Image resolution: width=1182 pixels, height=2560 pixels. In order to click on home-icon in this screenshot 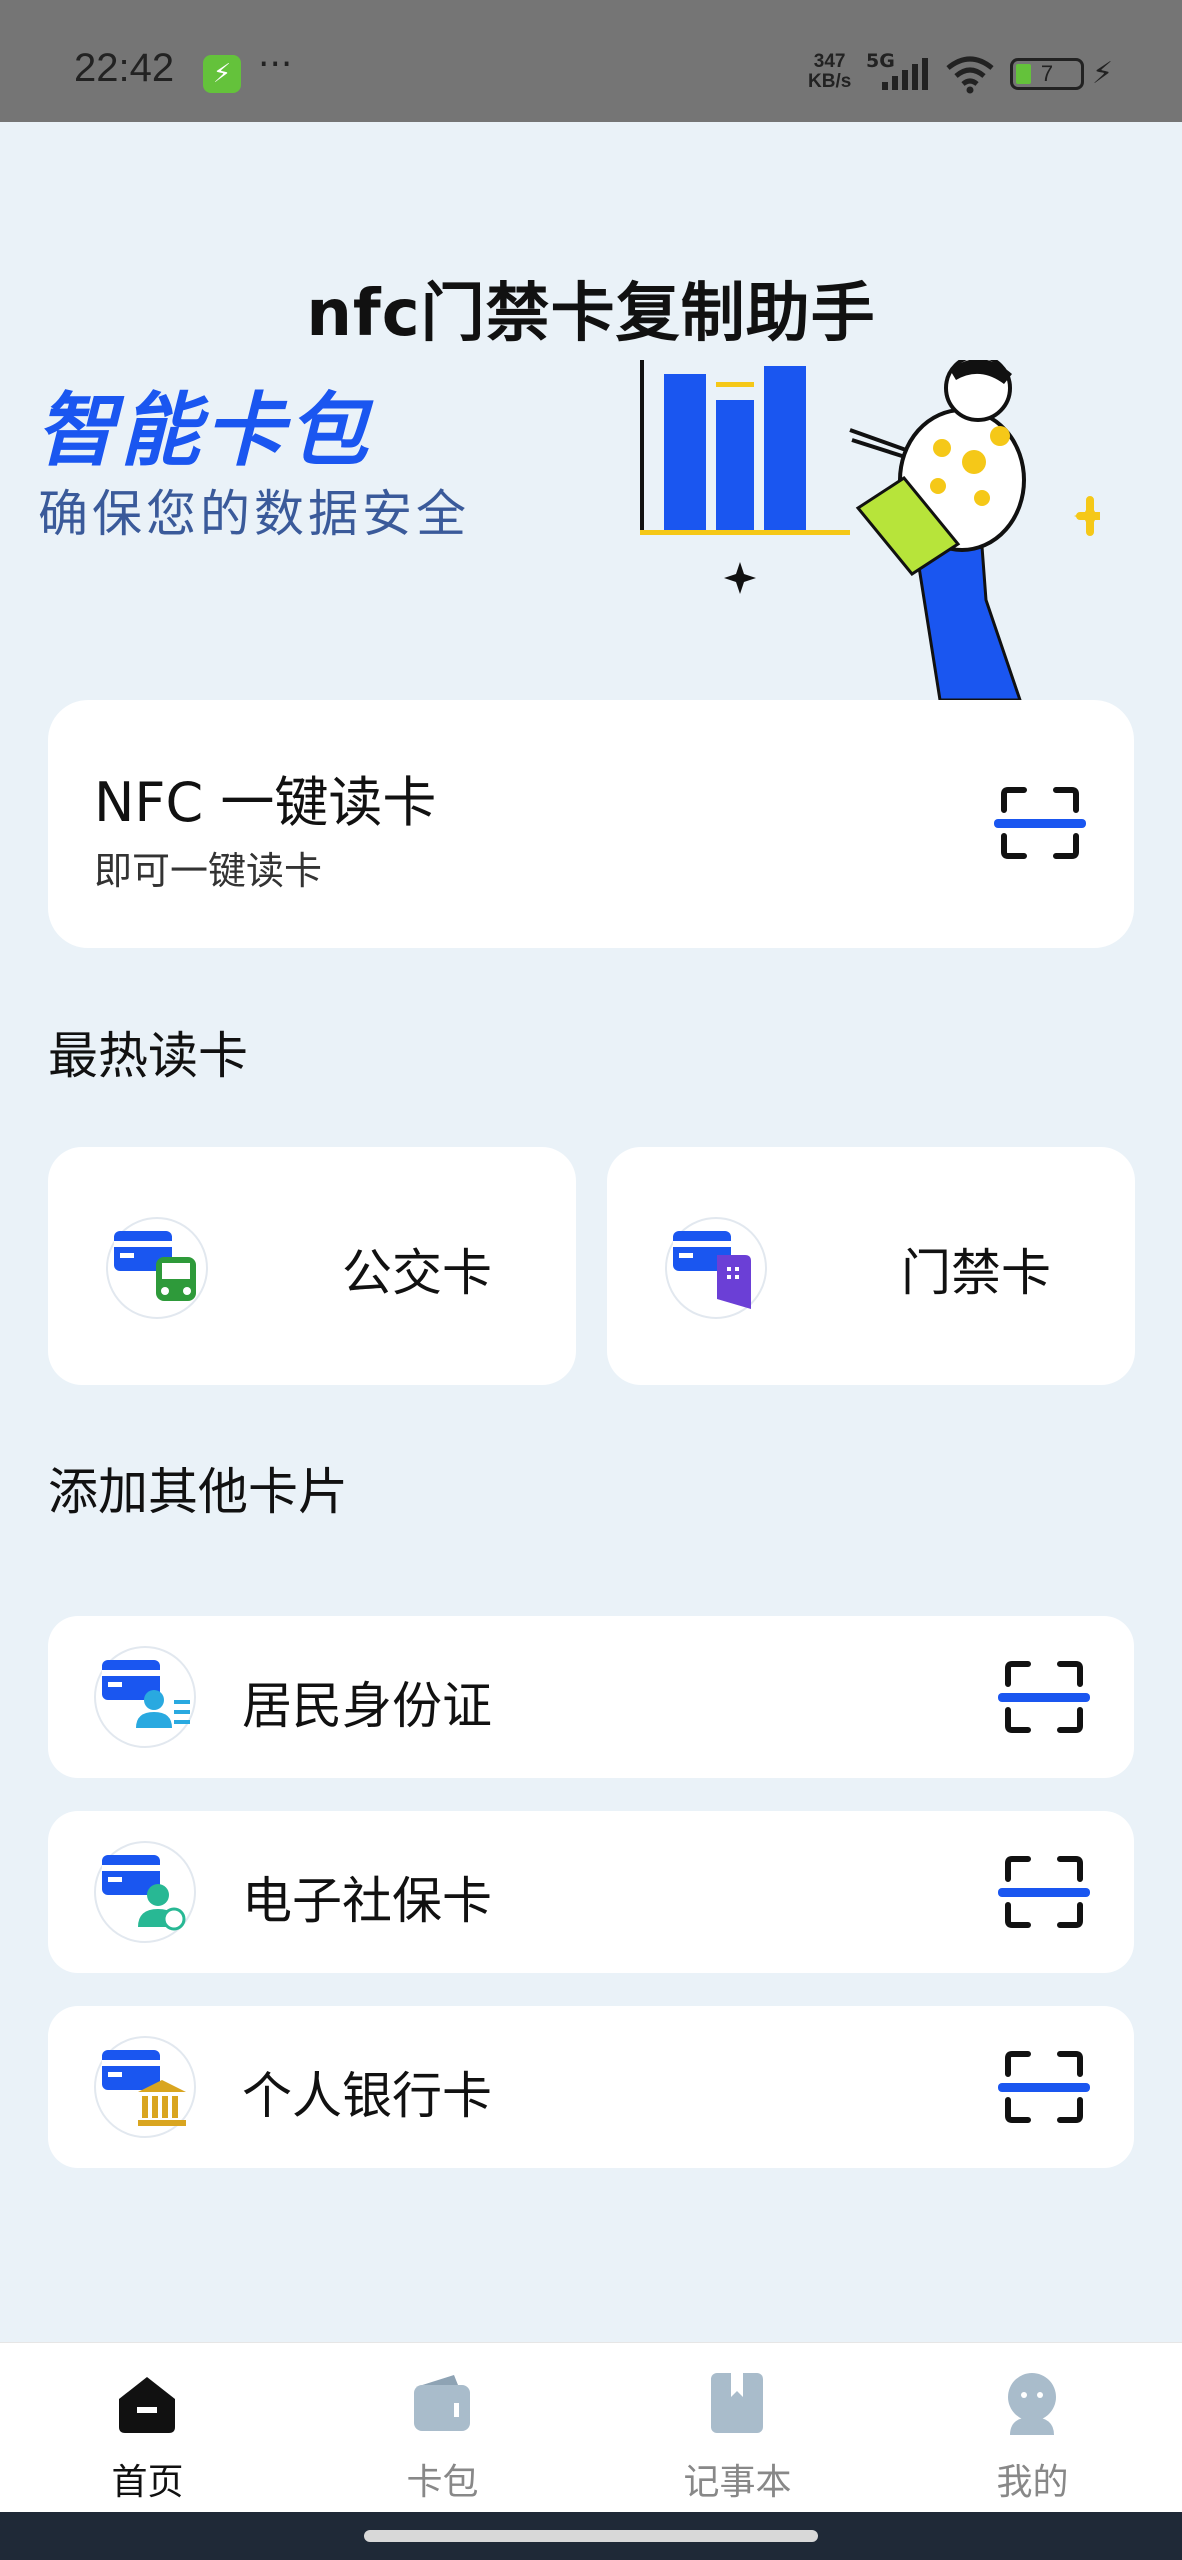, I will do `click(147, 2405)`.